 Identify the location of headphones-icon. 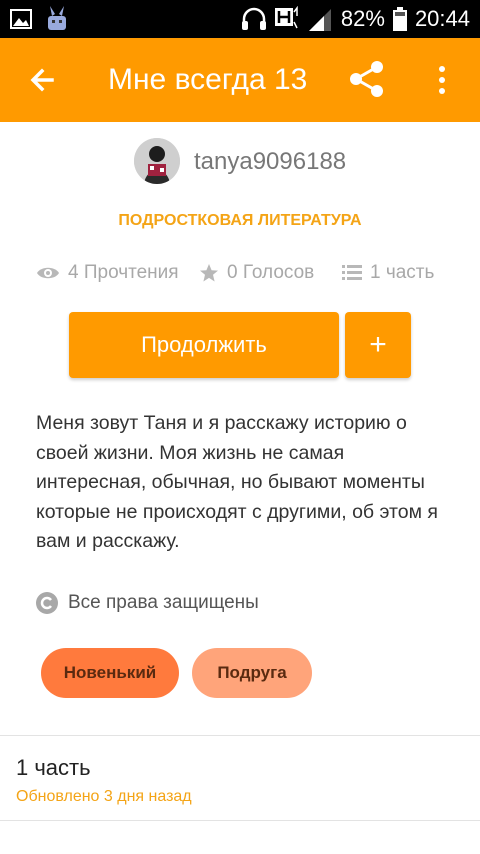
(253, 18).